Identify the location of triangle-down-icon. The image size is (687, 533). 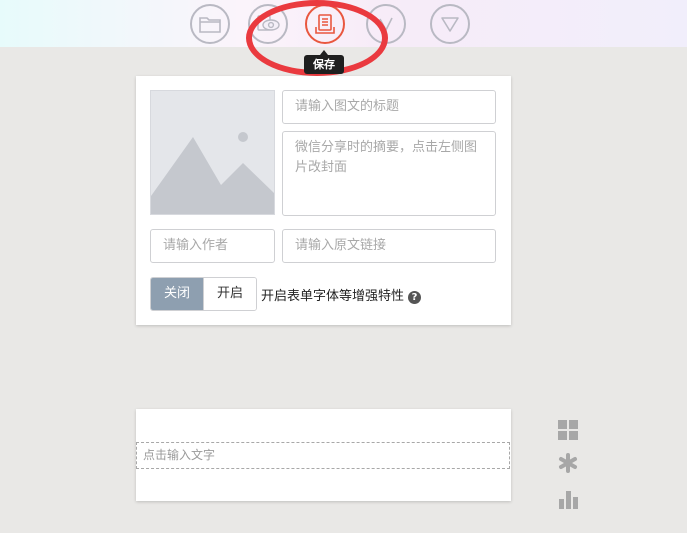
(450, 24).